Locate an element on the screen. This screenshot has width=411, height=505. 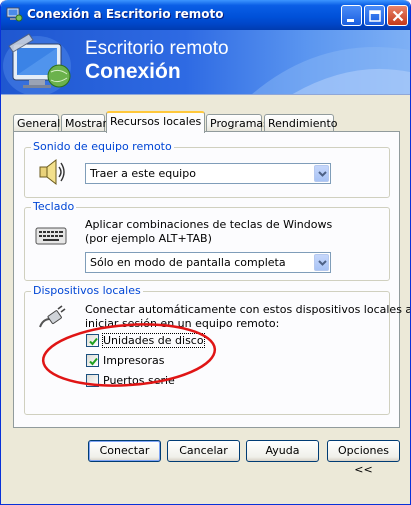
help-button: Ayuda is located at coordinates (282, 451).